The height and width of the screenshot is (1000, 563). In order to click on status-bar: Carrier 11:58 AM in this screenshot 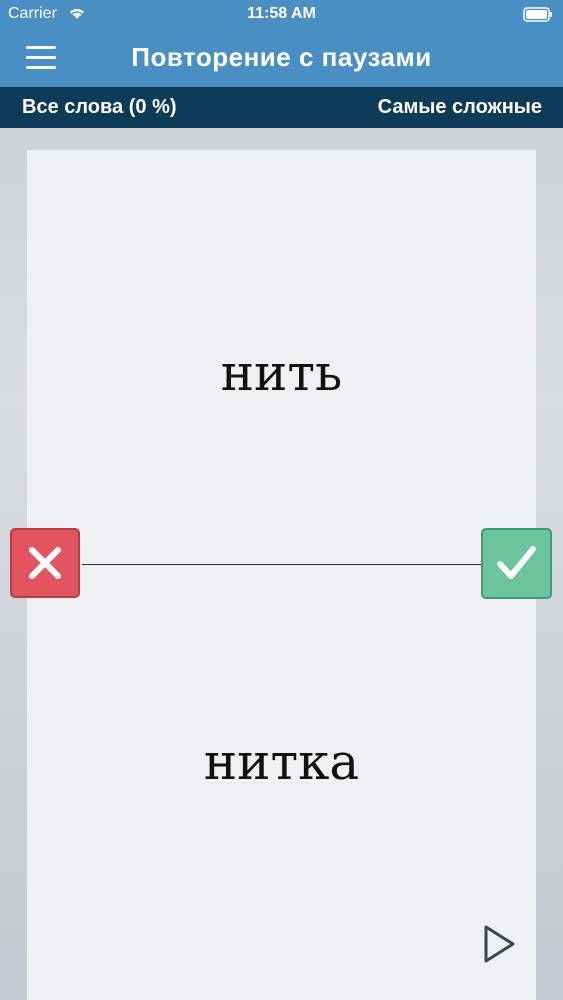, I will do `click(281, 15)`.